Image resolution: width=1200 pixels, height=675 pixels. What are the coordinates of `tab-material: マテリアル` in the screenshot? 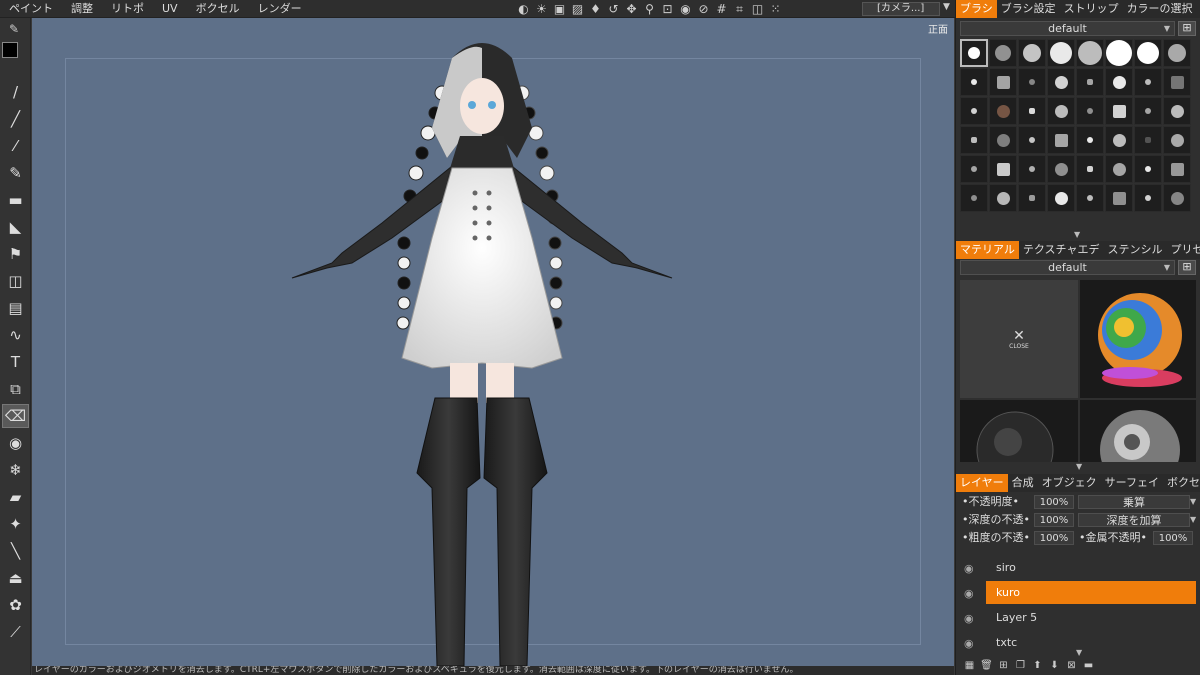 It's located at (987, 250).